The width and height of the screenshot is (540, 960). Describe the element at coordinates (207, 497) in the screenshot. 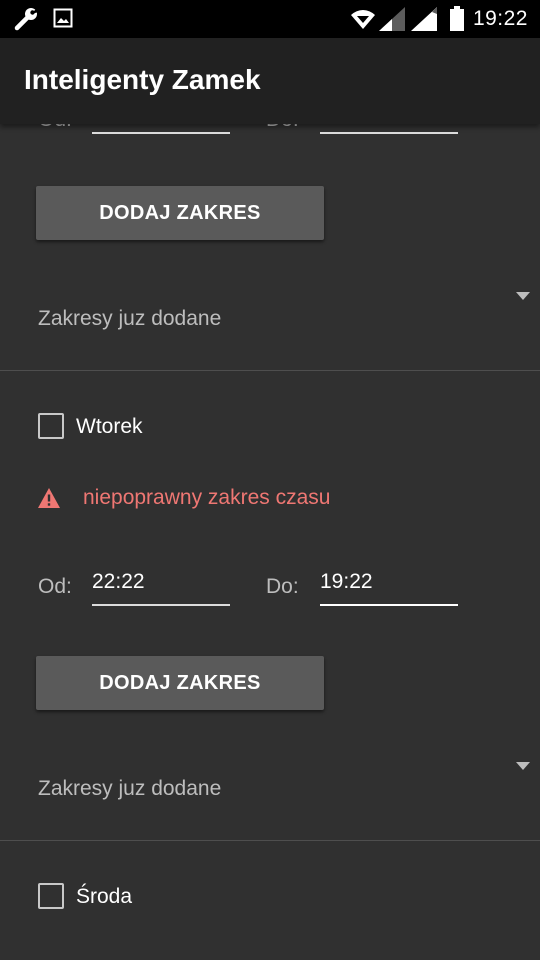

I see `error-message: niepoprawny zakres czasu` at that location.